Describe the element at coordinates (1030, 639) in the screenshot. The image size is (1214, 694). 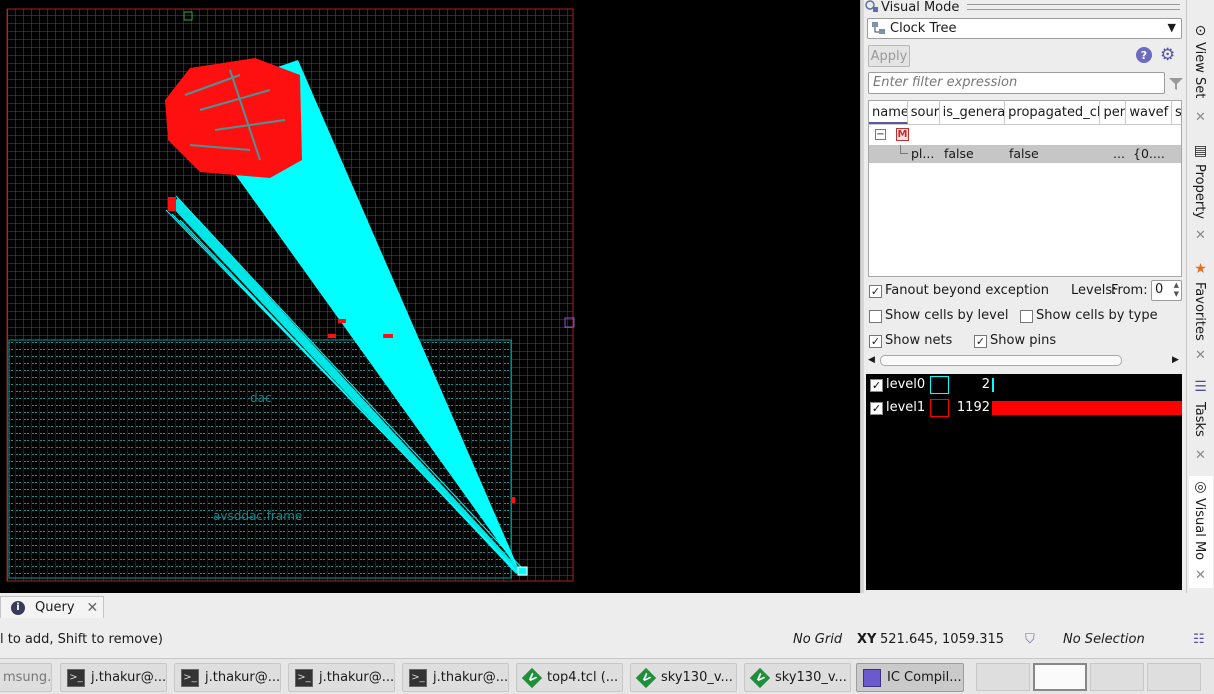
I see `pin-icon: ⛉` at that location.